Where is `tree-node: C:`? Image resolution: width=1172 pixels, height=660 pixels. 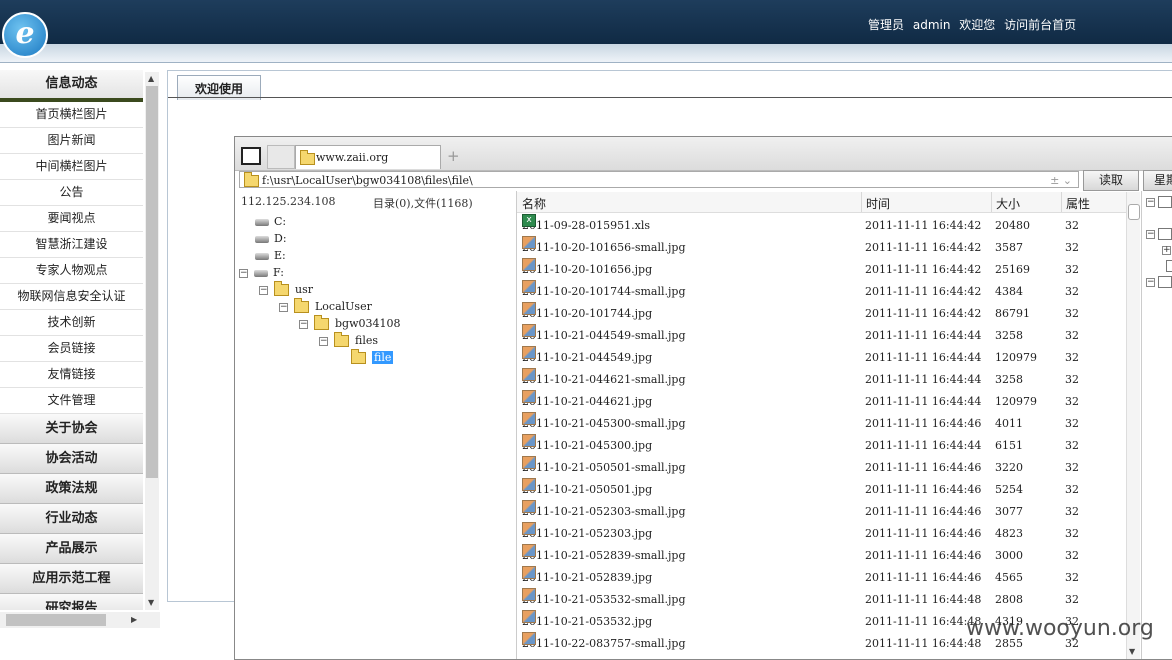 tree-node: C: is located at coordinates (270, 221).